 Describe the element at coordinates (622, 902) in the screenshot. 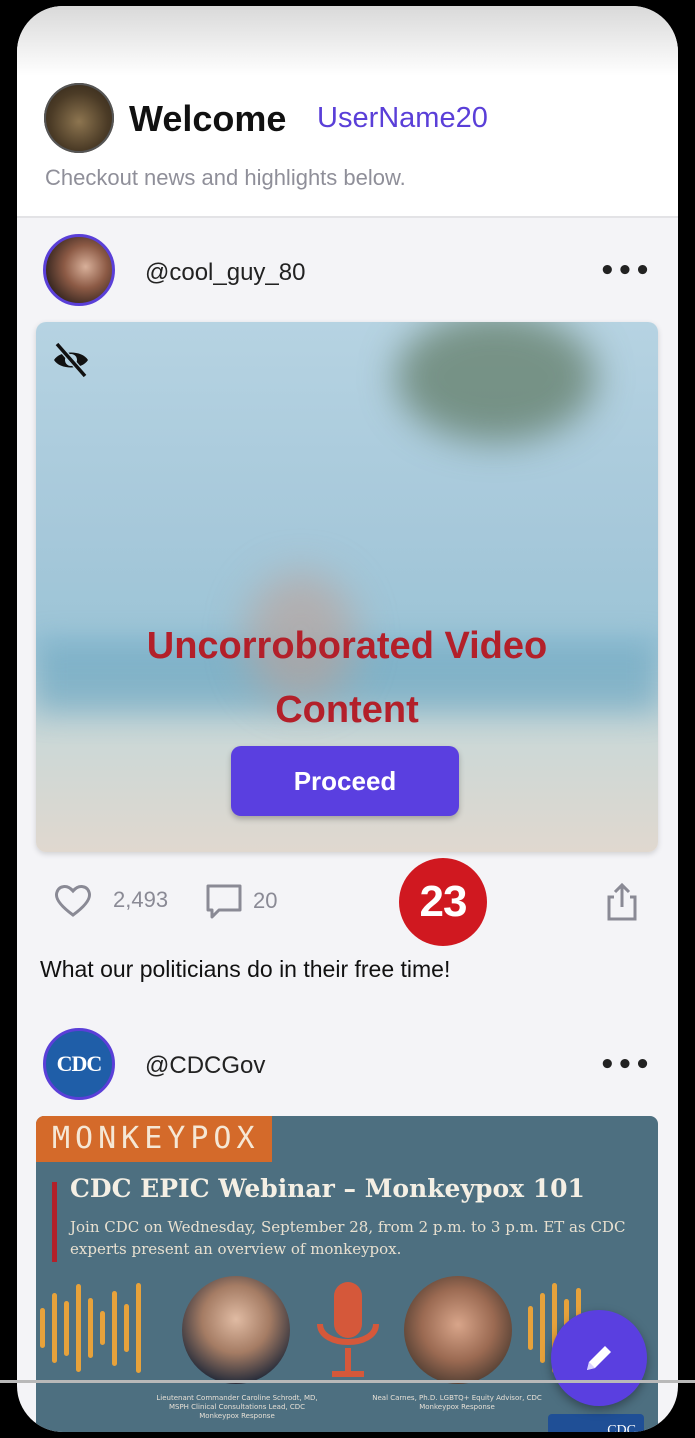

I see `share-icon` at that location.